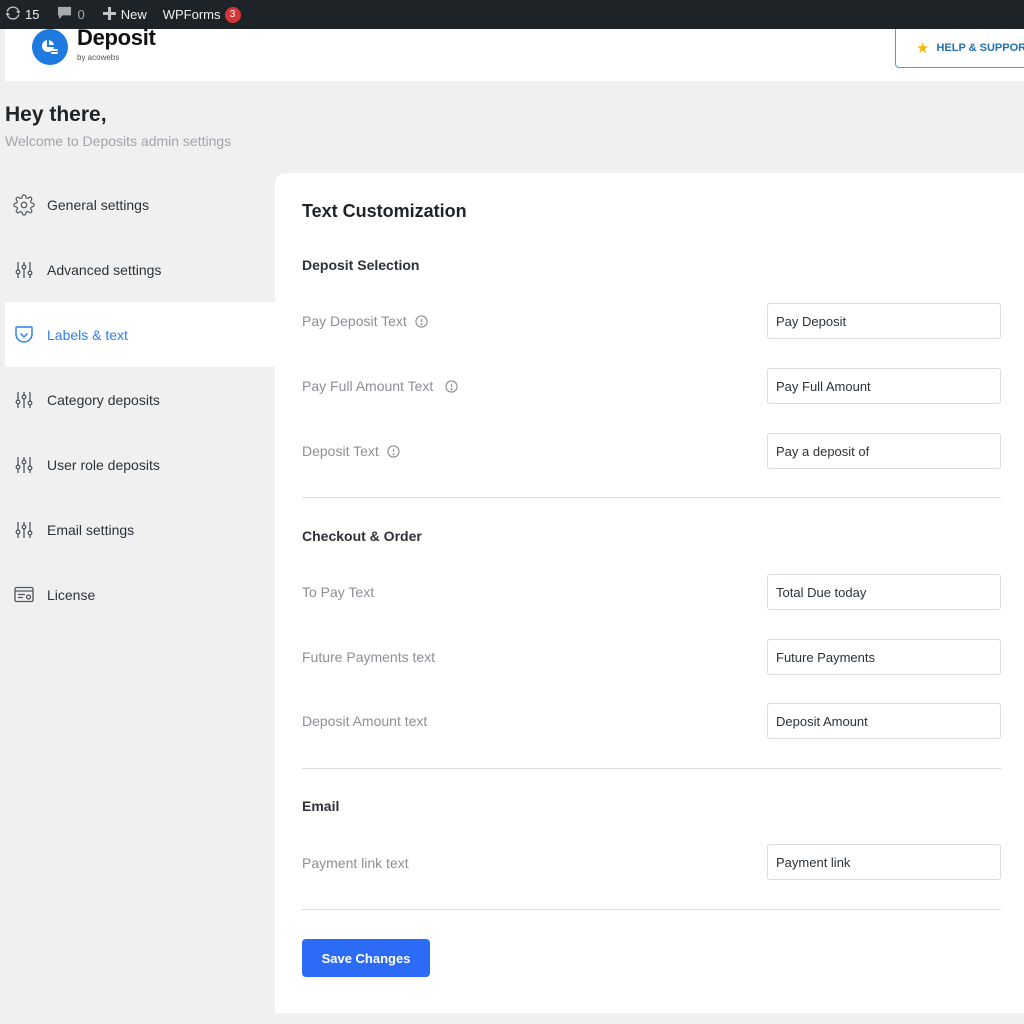  I want to click on future-payments-label: Future Payments text, so click(369, 657).